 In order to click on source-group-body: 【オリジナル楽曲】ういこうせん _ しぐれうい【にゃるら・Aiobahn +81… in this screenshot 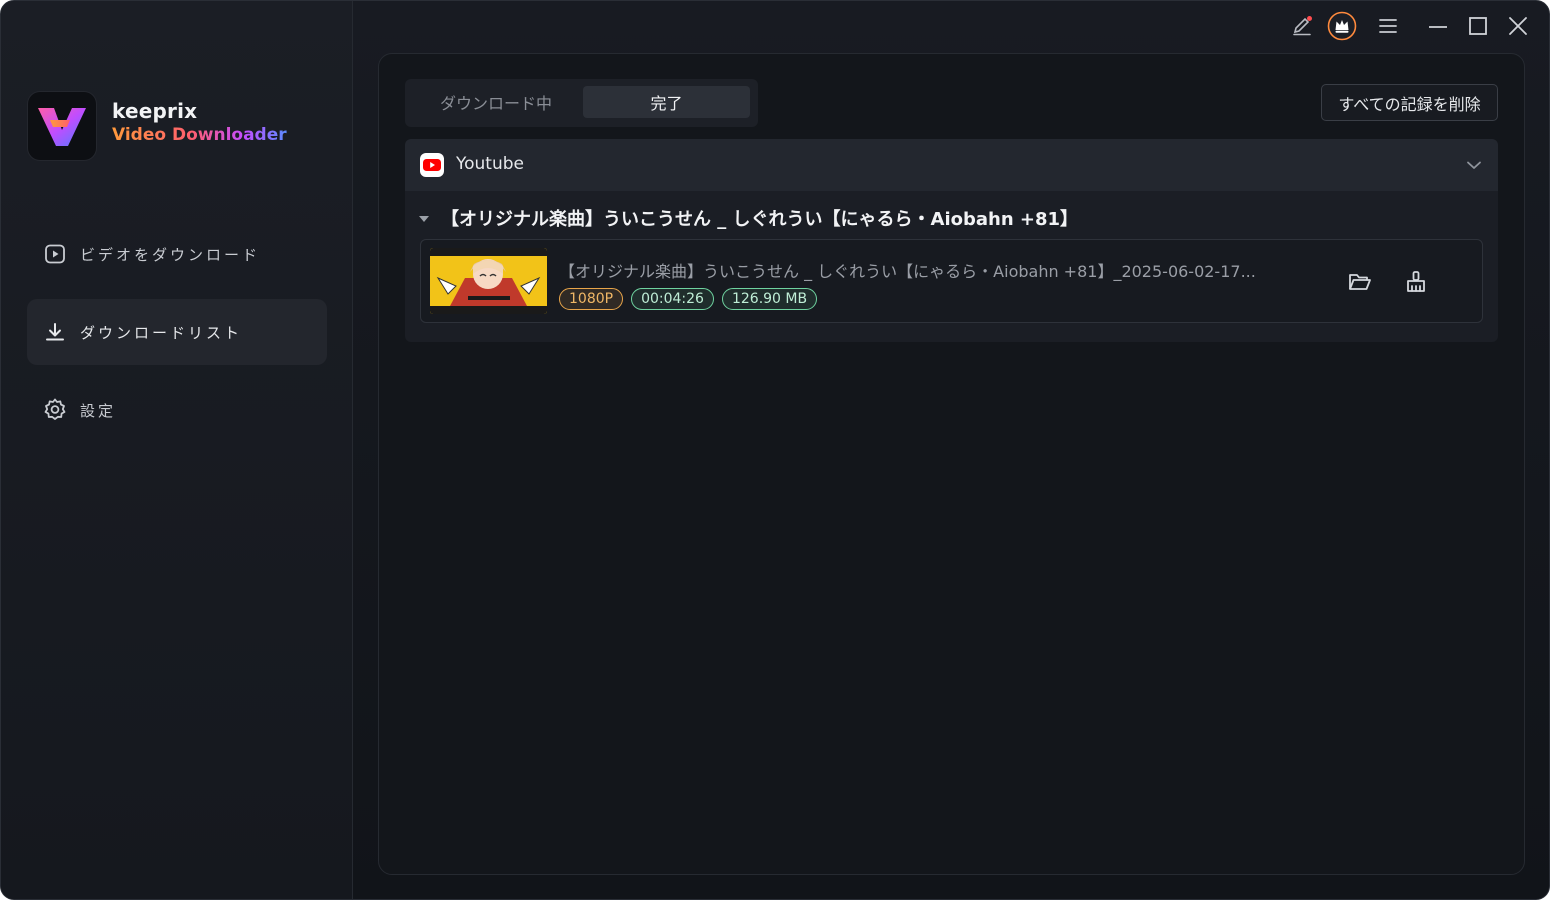, I will do `click(951, 266)`.